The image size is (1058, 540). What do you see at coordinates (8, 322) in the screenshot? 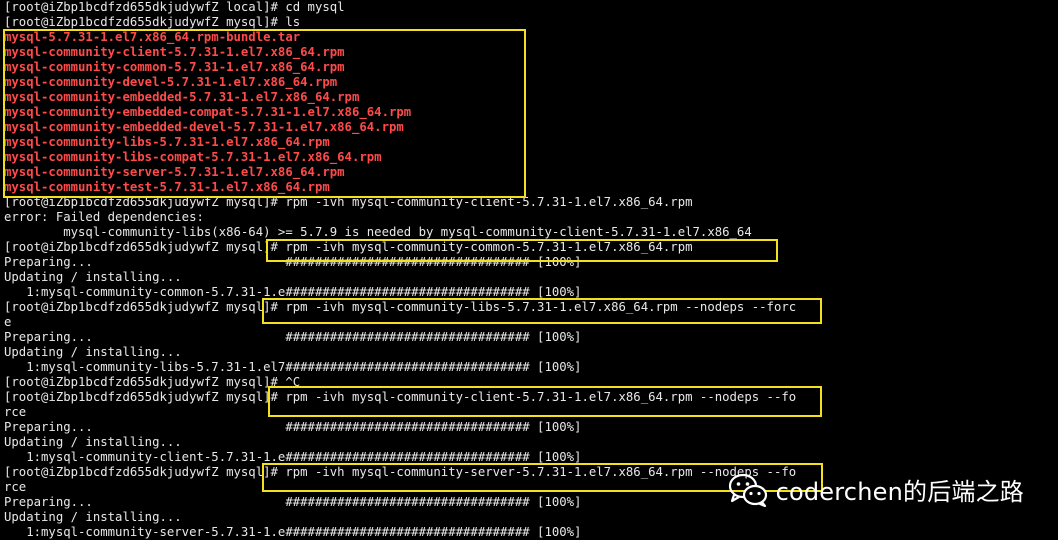
I see `terminal-line: e` at bounding box center [8, 322].